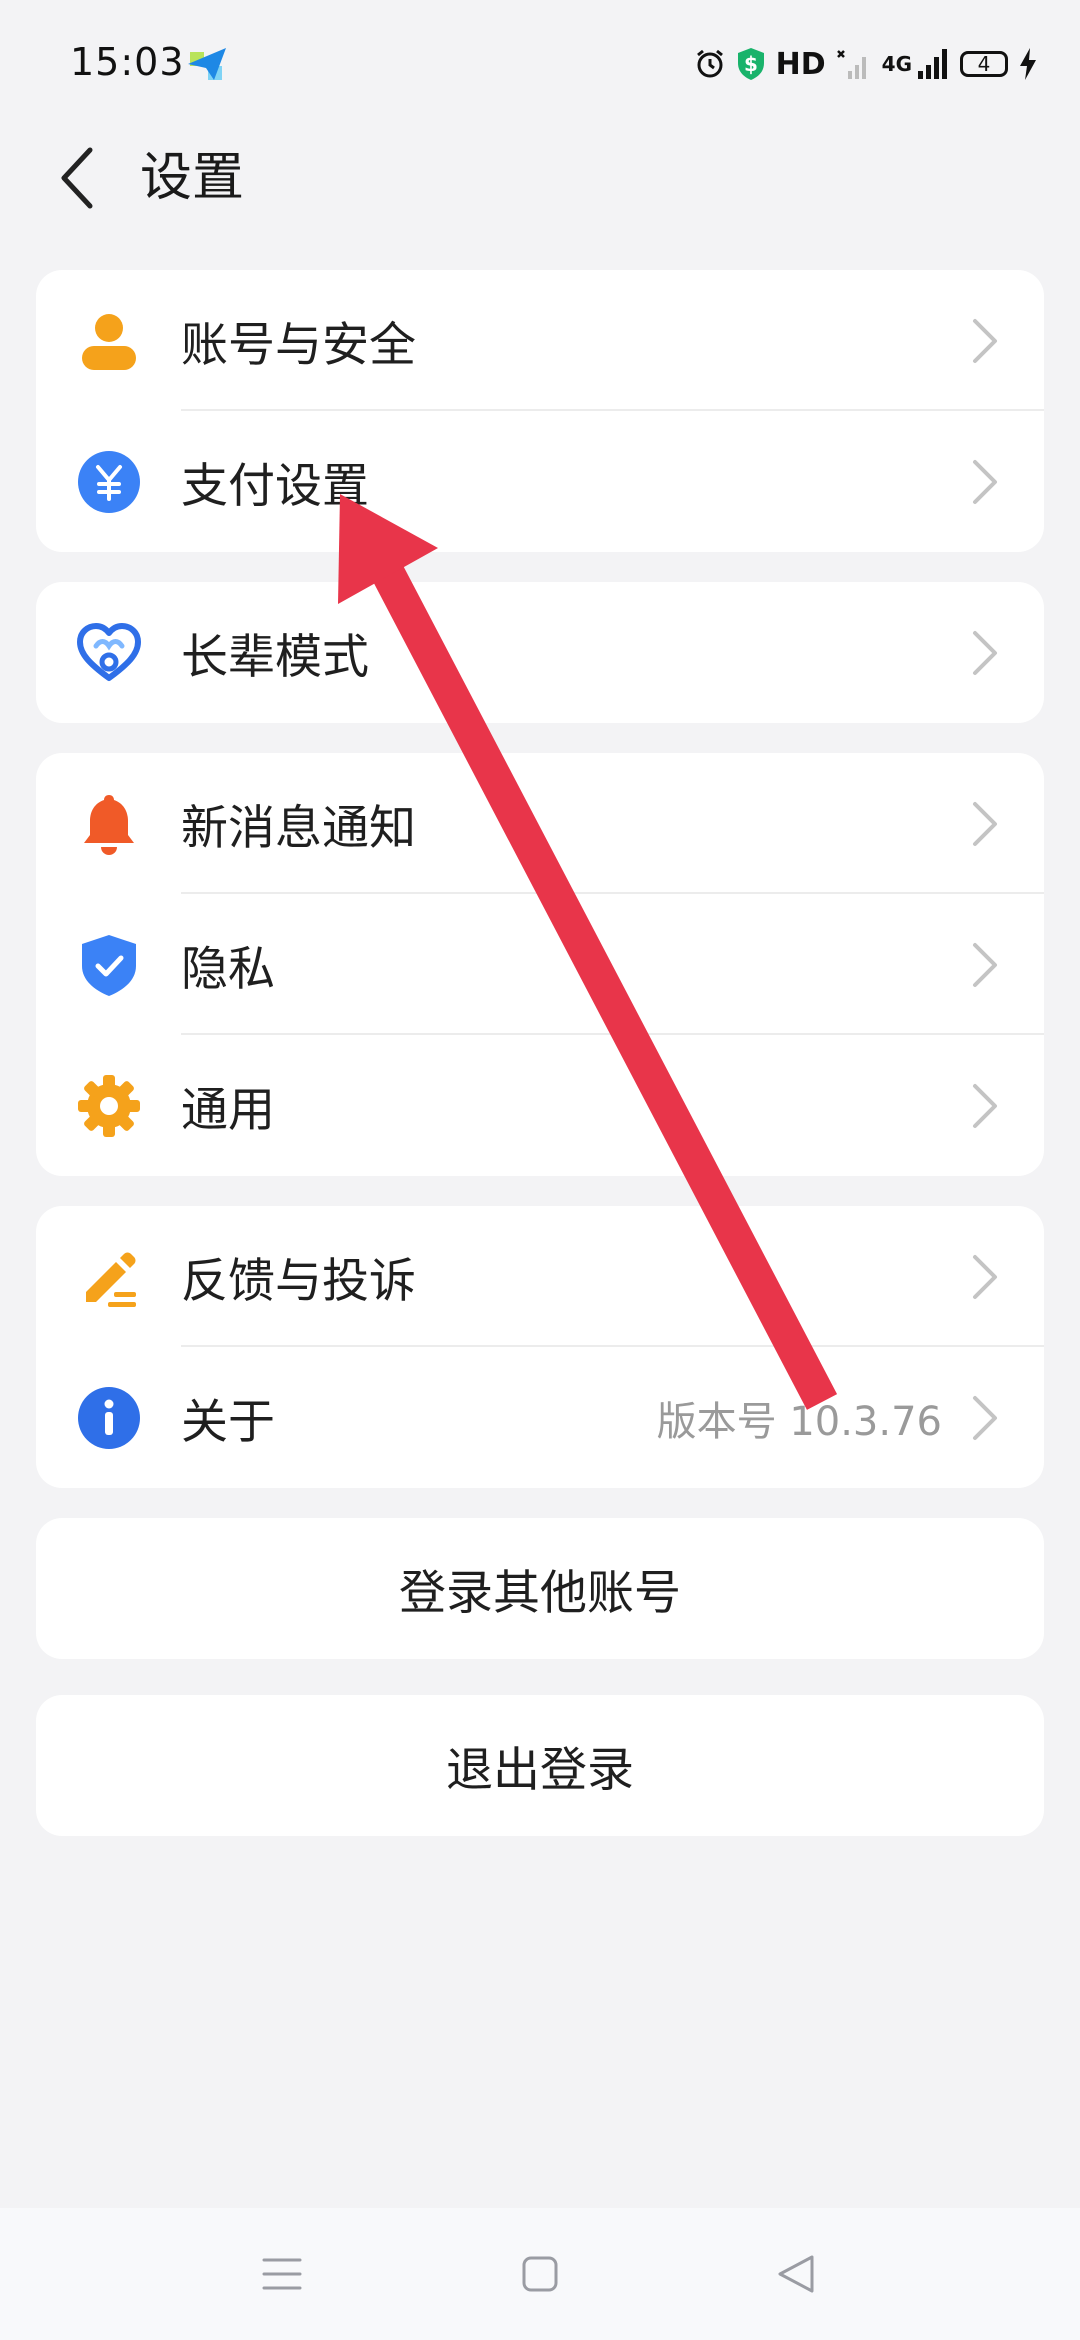 The width and height of the screenshot is (1080, 2340). Describe the element at coordinates (298, 345) in the screenshot. I see `settings-item-label: 账号与安全` at that location.